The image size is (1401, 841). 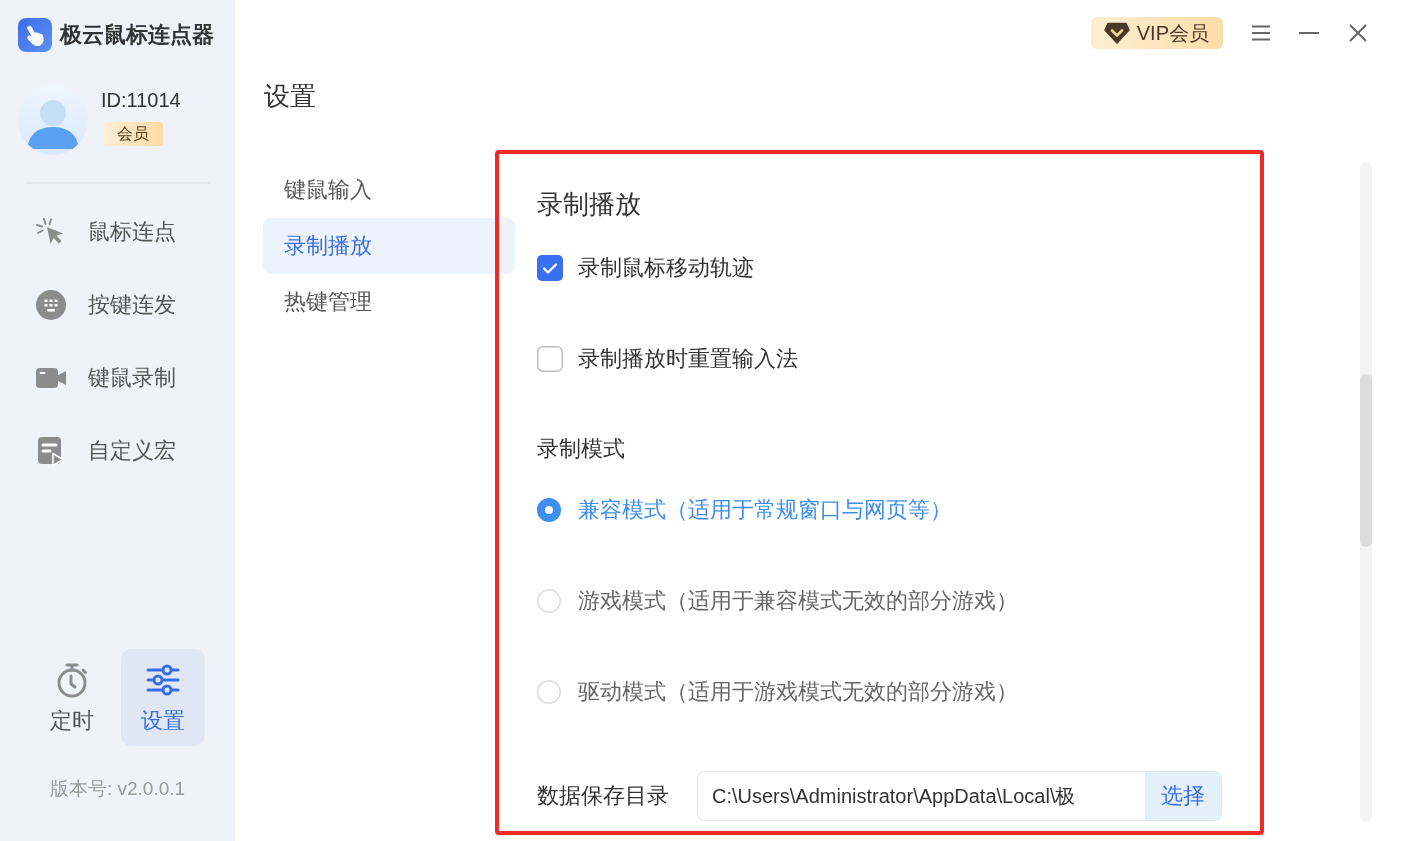 What do you see at coordinates (1261, 33) in the screenshot?
I see `menu-icon` at bounding box center [1261, 33].